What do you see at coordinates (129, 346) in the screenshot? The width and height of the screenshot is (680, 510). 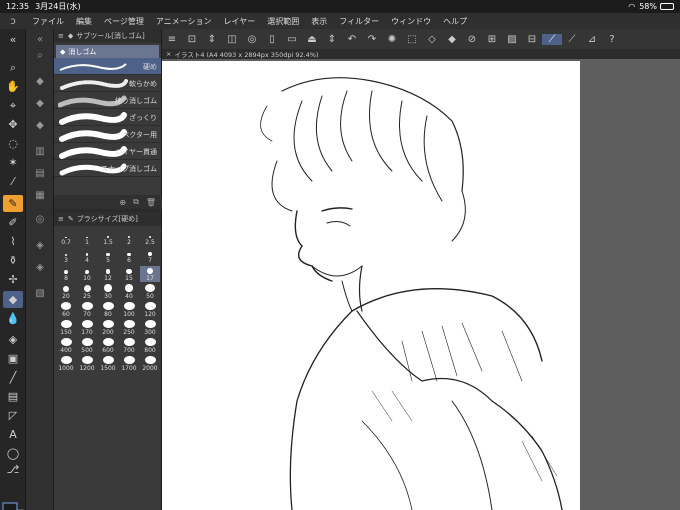 I see `brush-size-cell: 700` at bounding box center [129, 346].